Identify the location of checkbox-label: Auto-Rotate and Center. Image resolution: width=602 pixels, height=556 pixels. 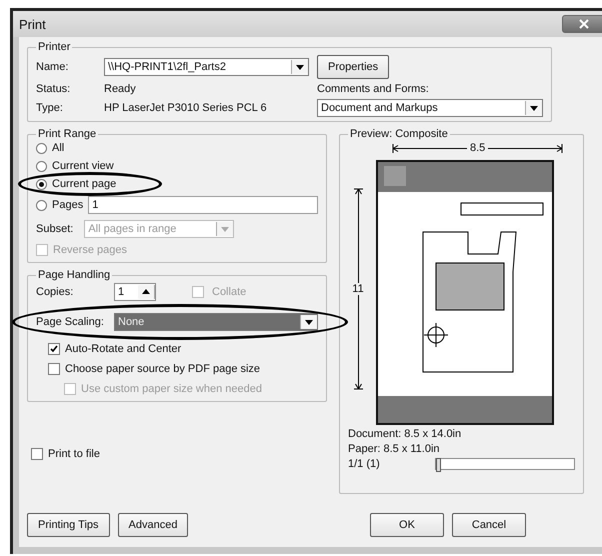
(123, 349).